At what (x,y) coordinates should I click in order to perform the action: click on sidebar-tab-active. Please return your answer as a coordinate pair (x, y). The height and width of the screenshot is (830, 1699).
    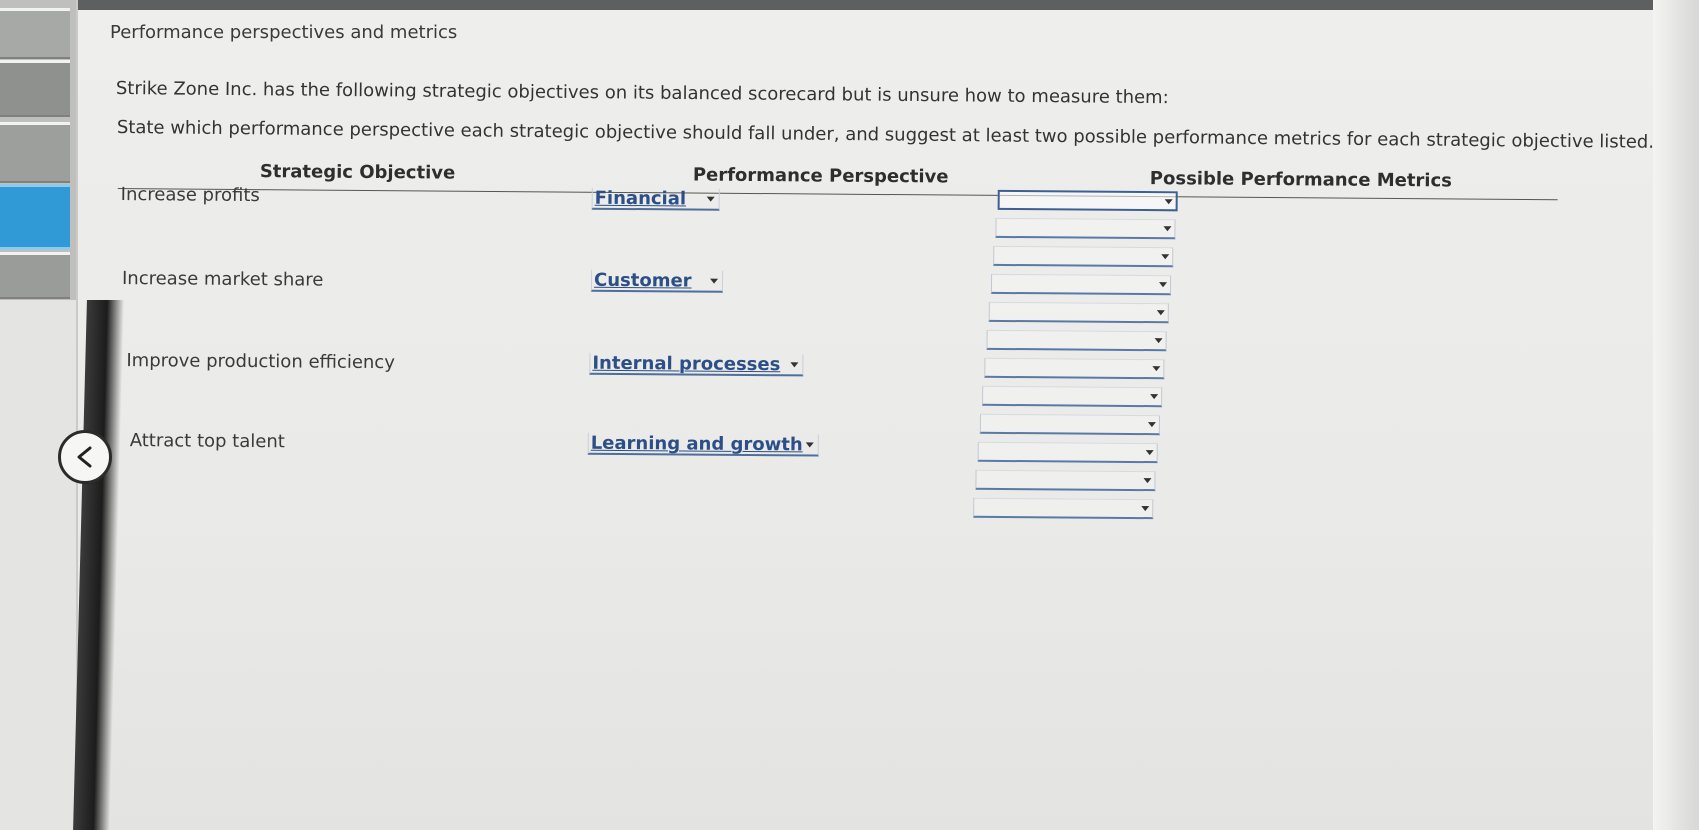
    Looking at the image, I should click on (35, 217).